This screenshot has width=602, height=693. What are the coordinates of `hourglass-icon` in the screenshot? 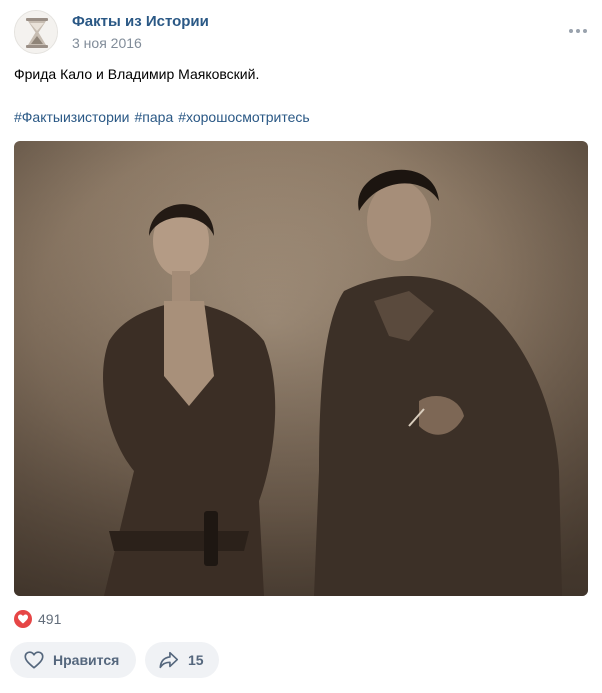 It's located at (36, 32).